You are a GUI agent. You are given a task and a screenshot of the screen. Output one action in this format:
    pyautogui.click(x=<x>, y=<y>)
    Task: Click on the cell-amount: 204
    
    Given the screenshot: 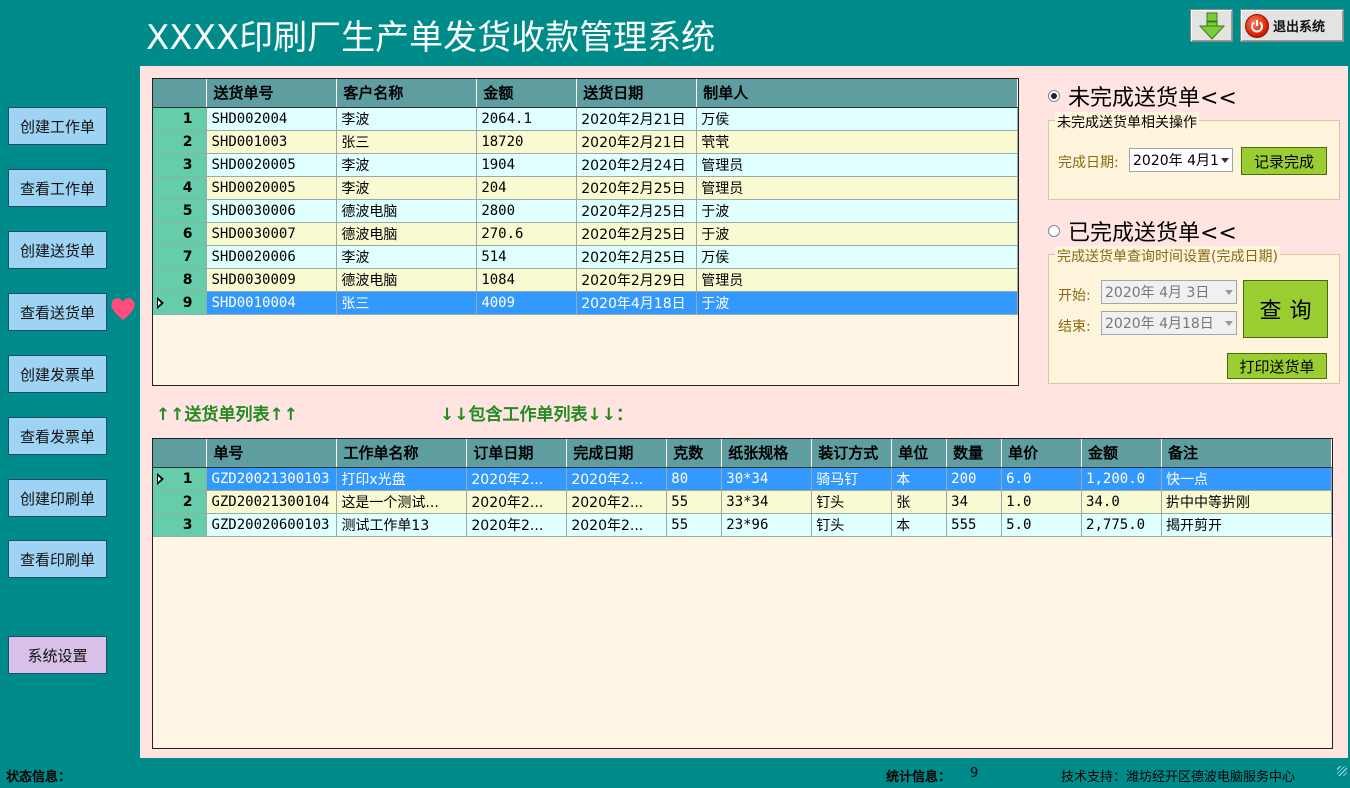 What is the action you would take?
    pyautogui.click(x=527, y=188)
    